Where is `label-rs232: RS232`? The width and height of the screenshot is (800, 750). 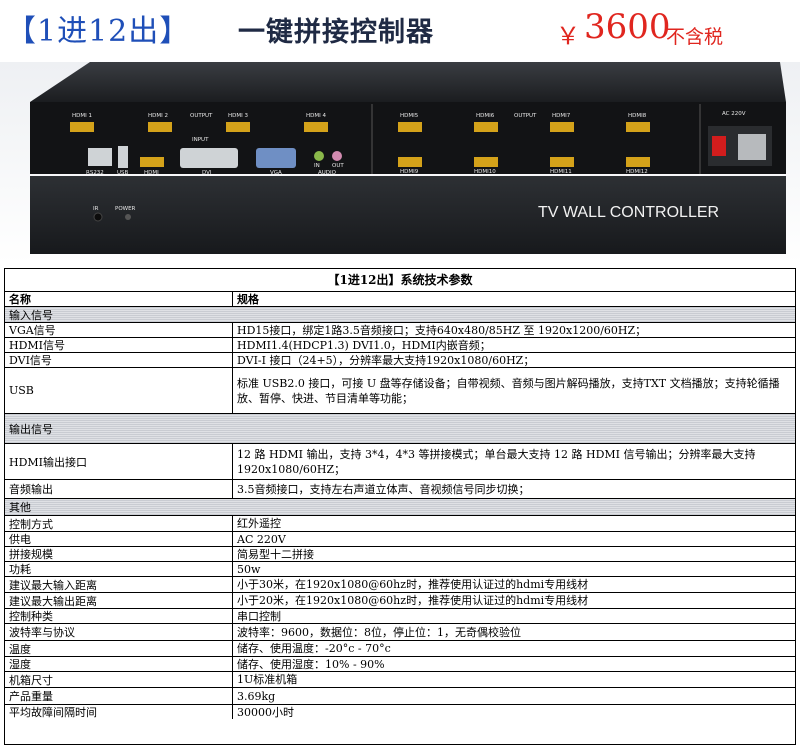
label-rs232: RS232 is located at coordinates (95, 173).